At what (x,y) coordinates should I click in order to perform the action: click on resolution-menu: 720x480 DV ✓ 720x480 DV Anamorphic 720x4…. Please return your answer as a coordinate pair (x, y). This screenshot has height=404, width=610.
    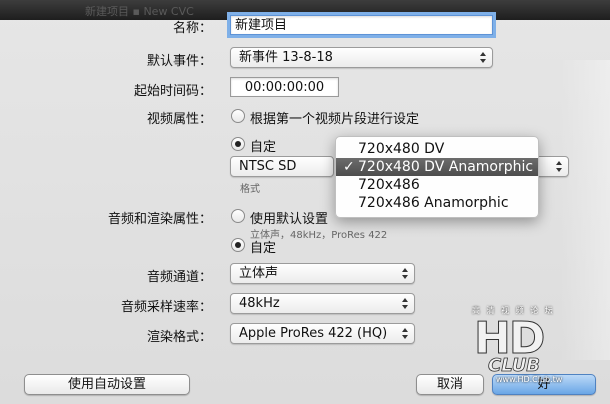
    Looking at the image, I should click on (437, 177).